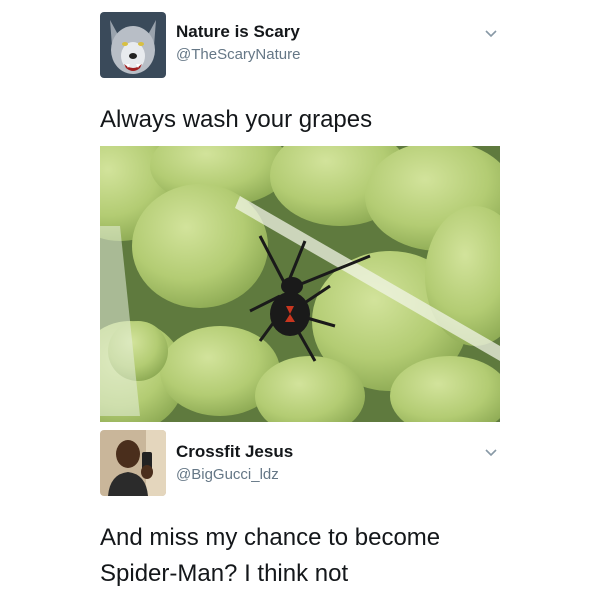 Image resolution: width=600 pixels, height=600 pixels. What do you see at coordinates (238, 32) in the screenshot?
I see `display-name: Nature is Scary` at bounding box center [238, 32].